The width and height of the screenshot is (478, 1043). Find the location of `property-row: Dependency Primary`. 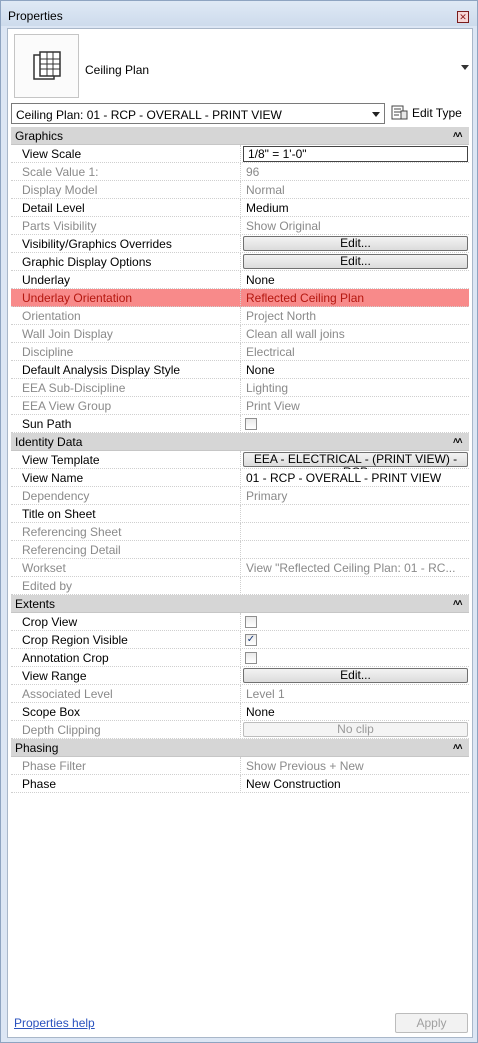

property-row: Dependency Primary is located at coordinates (240, 496).